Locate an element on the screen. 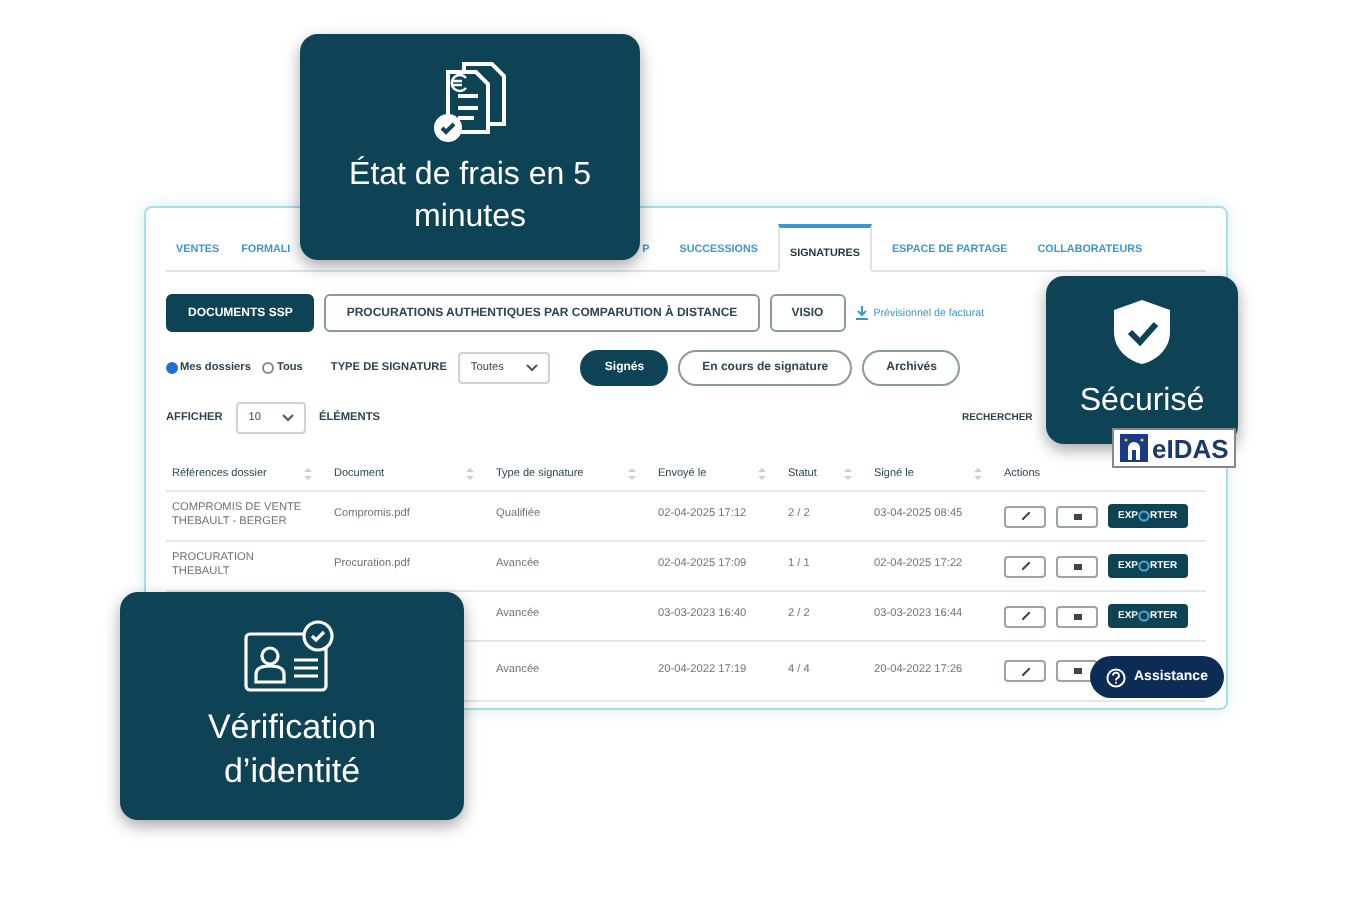  feature-title: État de frais en 5 minutes is located at coordinates (470, 196).